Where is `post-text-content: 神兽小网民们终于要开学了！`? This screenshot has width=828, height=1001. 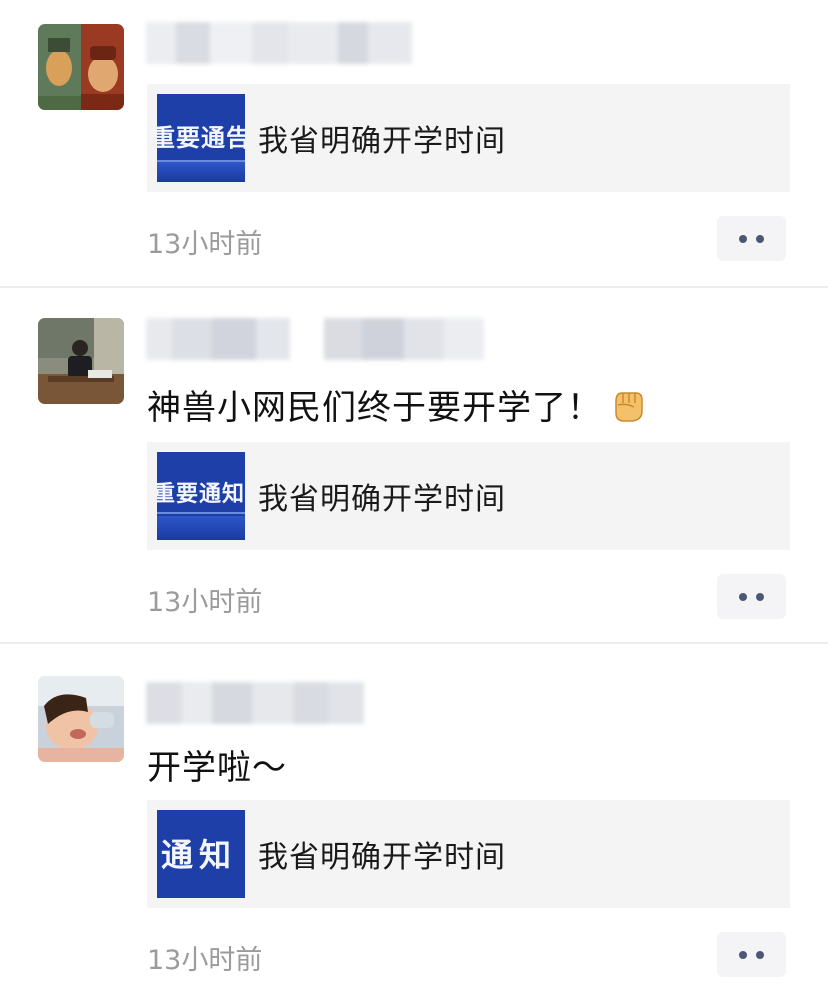
post-text-content: 神兽小网民们终于要开学了！ is located at coordinates (374, 408).